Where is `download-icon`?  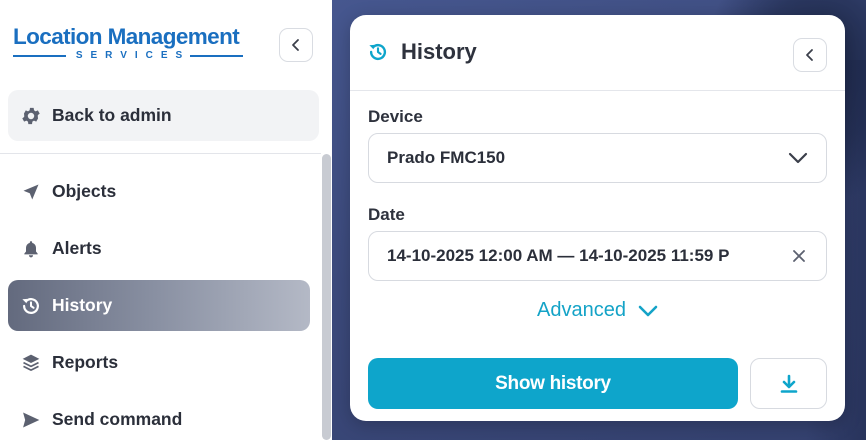 download-icon is located at coordinates (789, 384).